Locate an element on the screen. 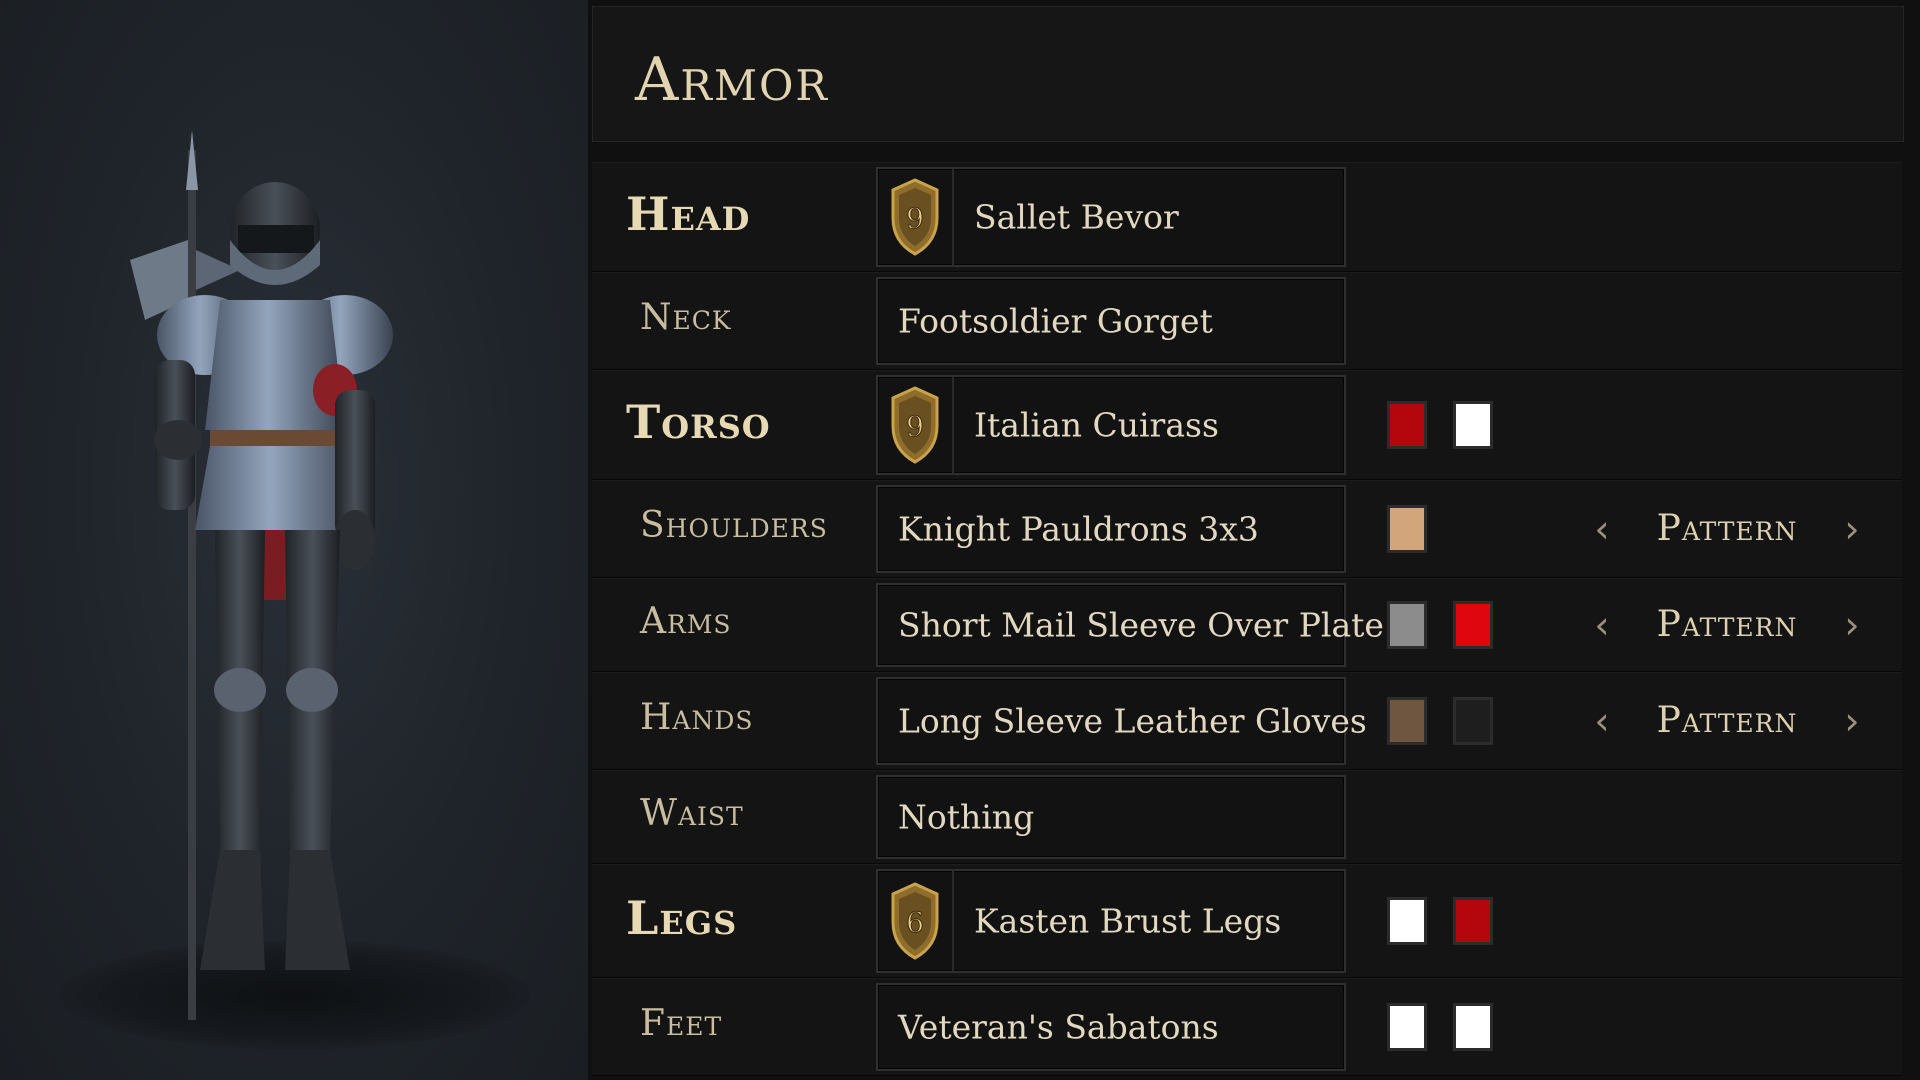  slot-row-head: Head 9 Sallet Bevor is located at coordinates (1247, 217).